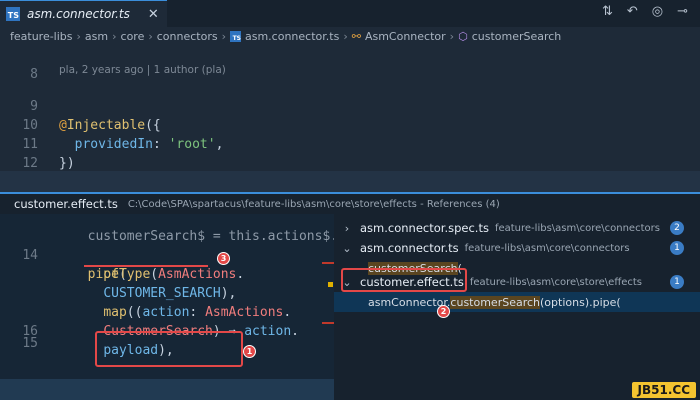 The height and width of the screenshot is (400, 700). I want to click on annotation-badge-2: 2, so click(443, 311).